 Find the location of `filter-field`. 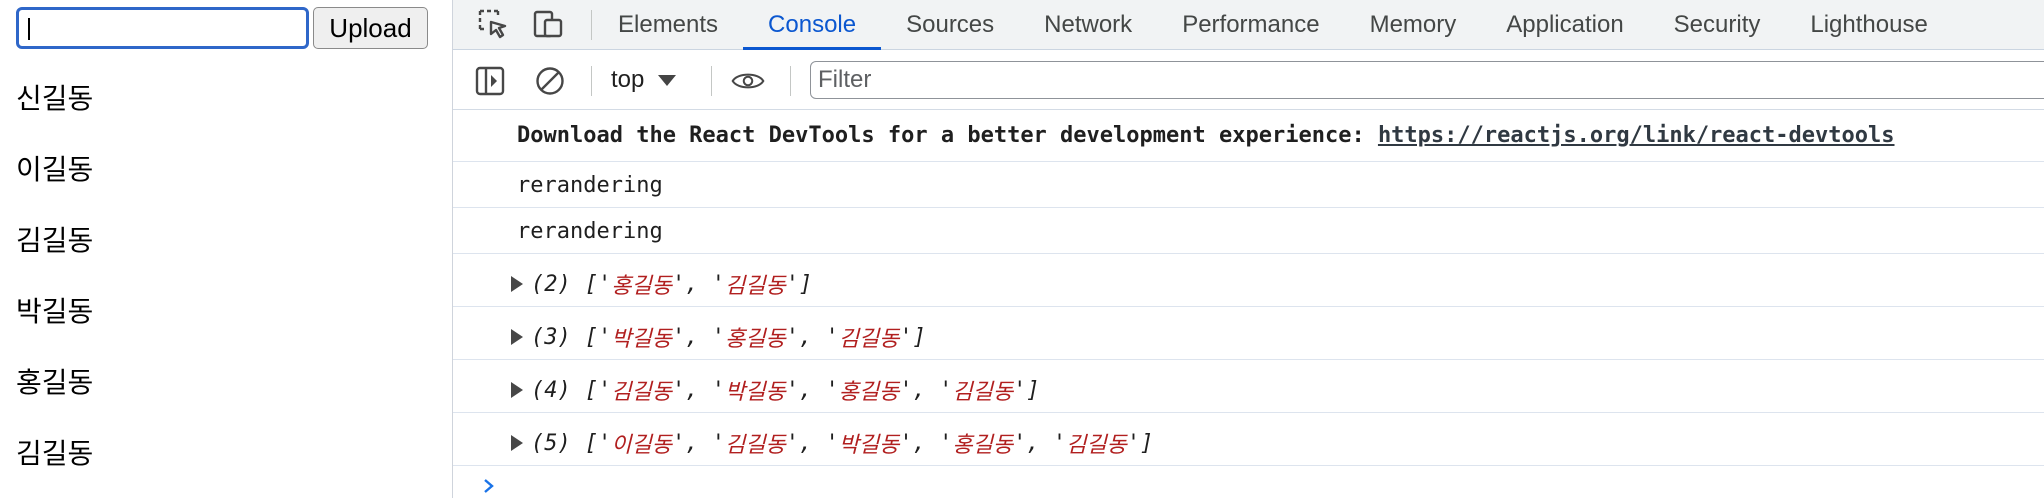

filter-field is located at coordinates (1427, 80).